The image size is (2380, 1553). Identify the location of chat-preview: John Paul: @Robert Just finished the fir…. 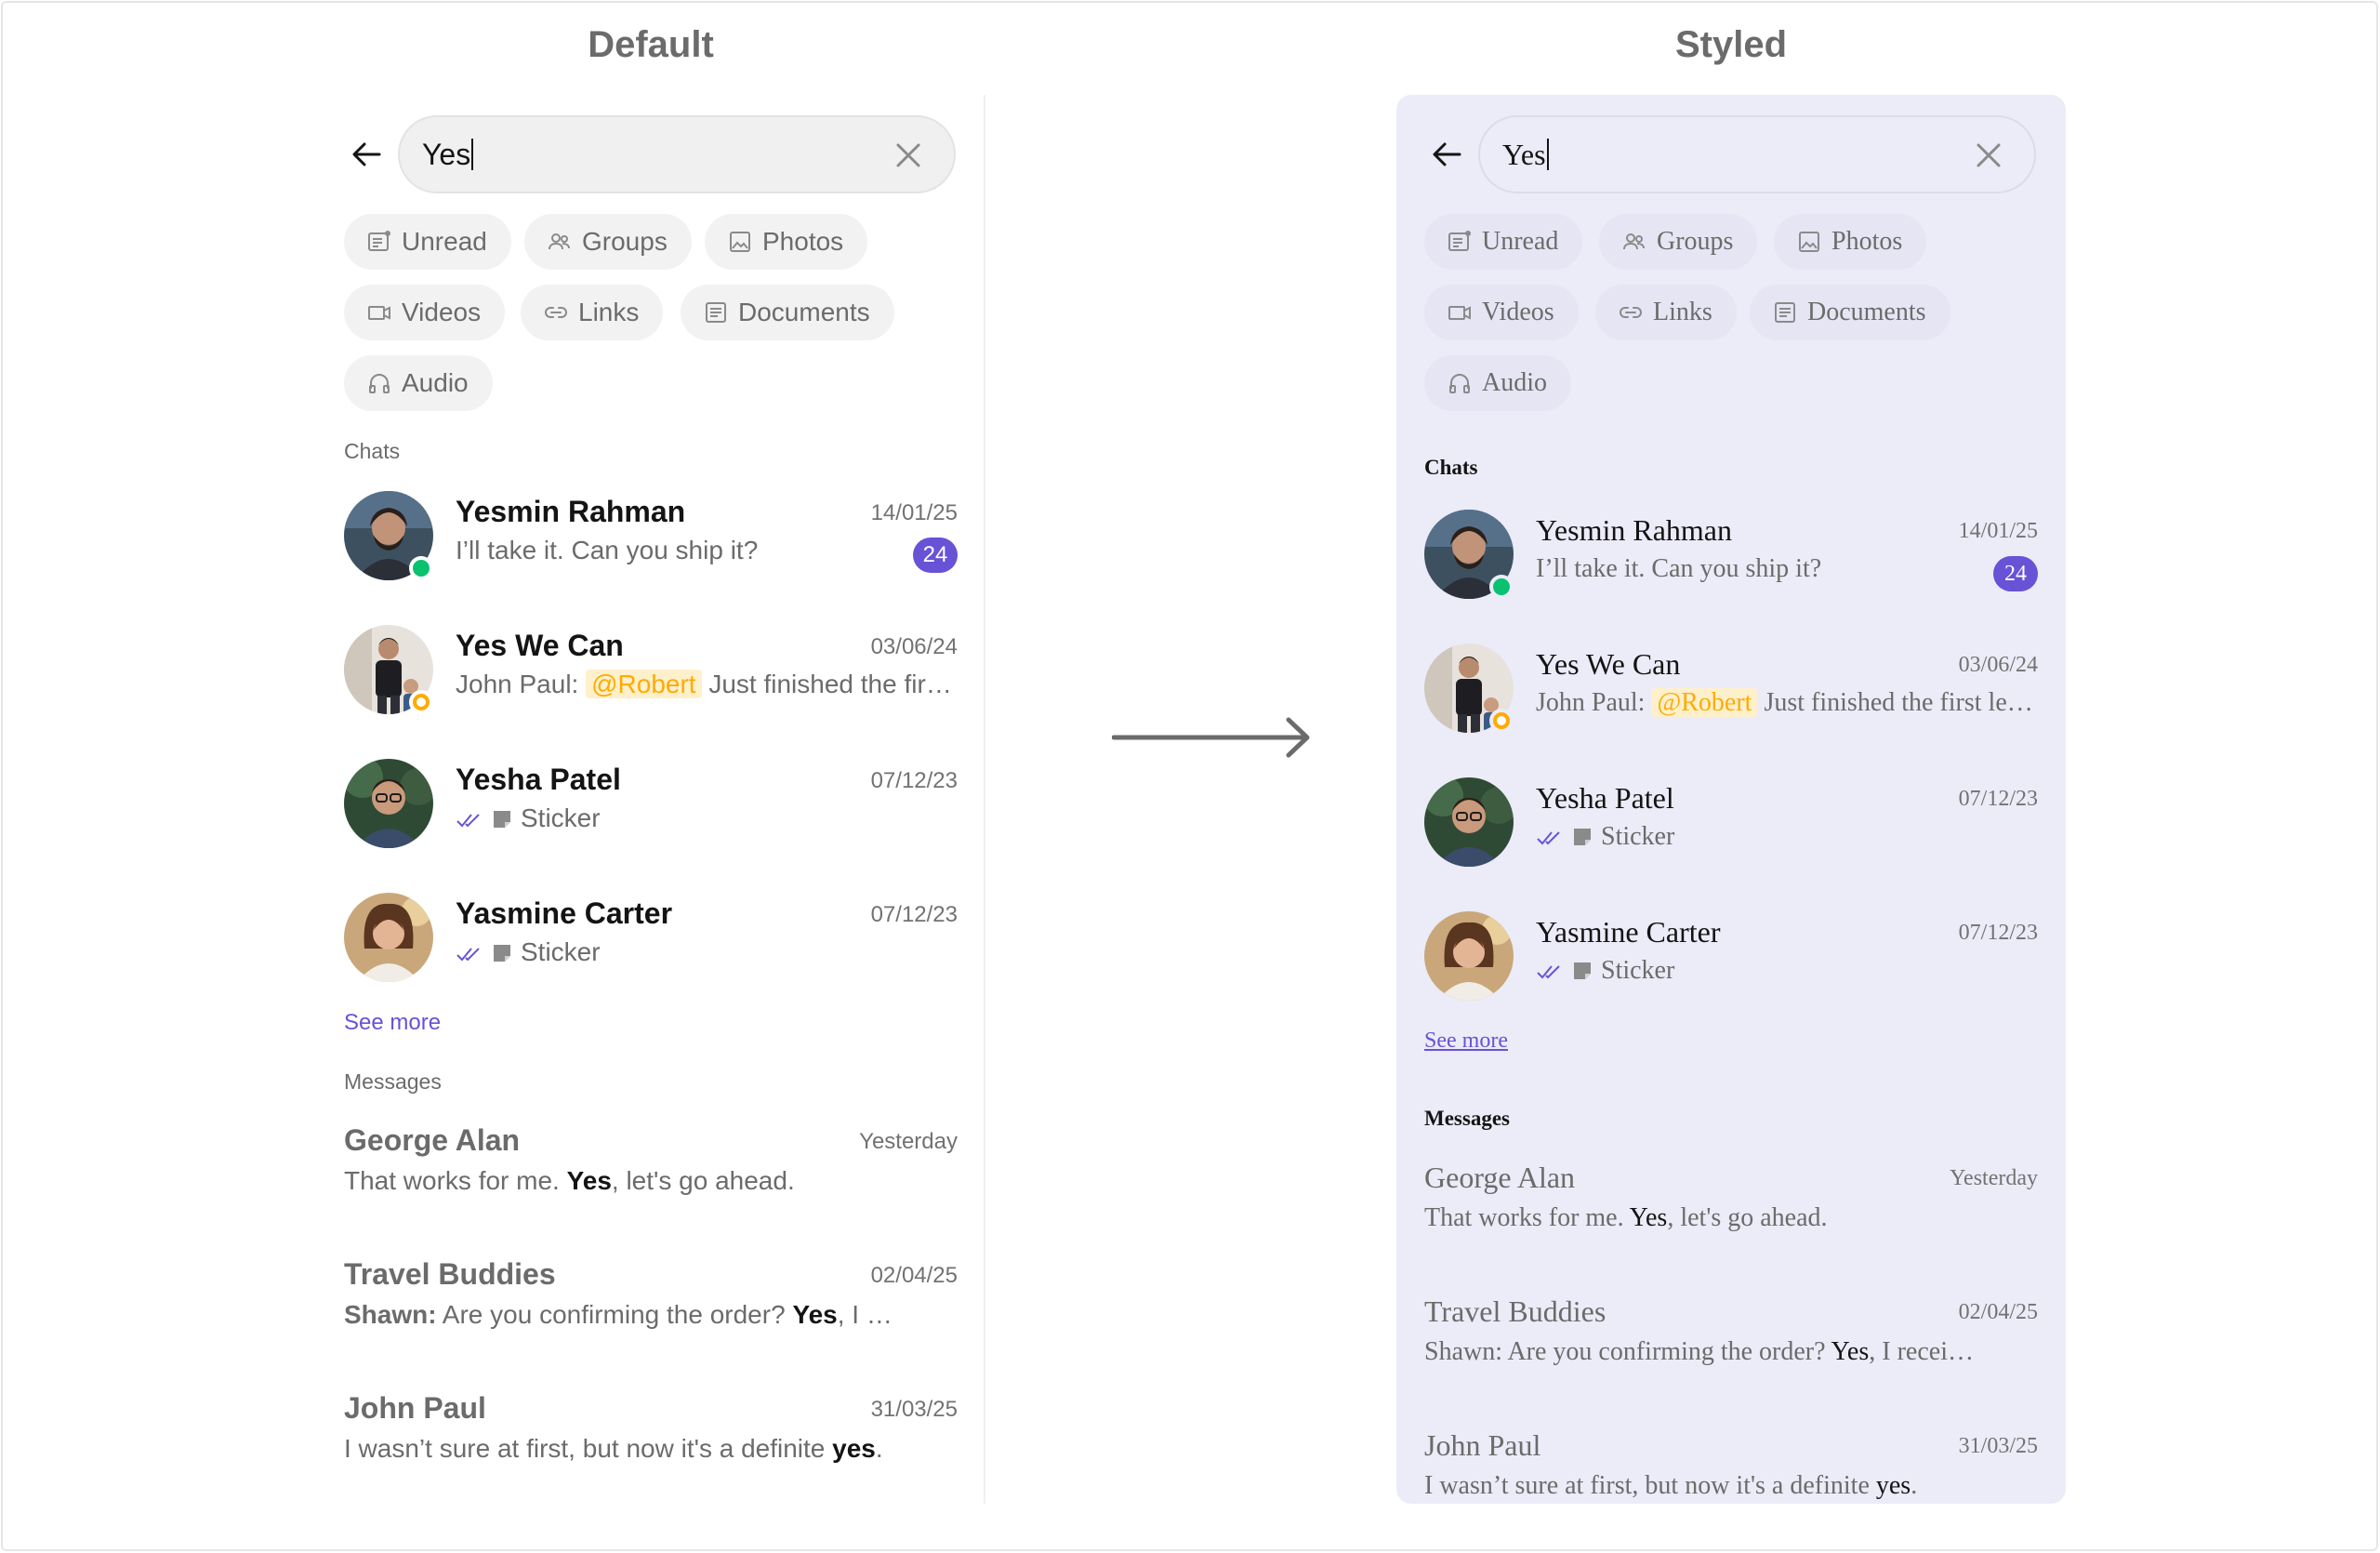
(1787, 703).